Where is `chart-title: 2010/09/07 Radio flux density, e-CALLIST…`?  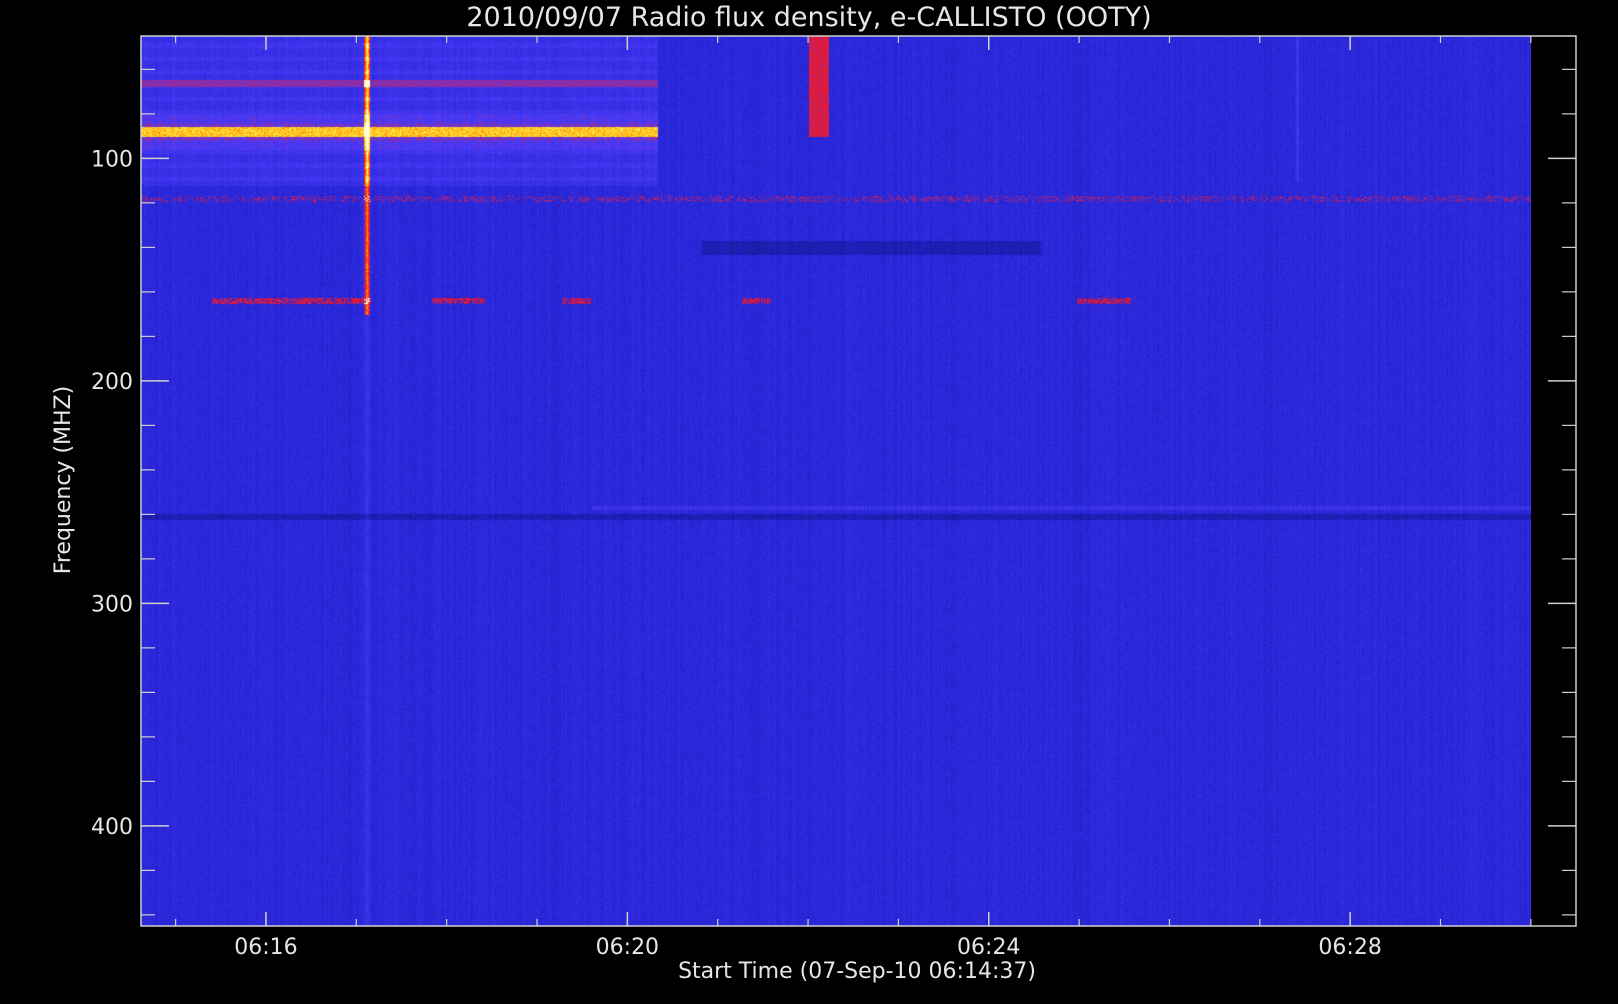 chart-title: 2010/09/07 Radio flux density, e-CALLIST… is located at coordinates (808, 17).